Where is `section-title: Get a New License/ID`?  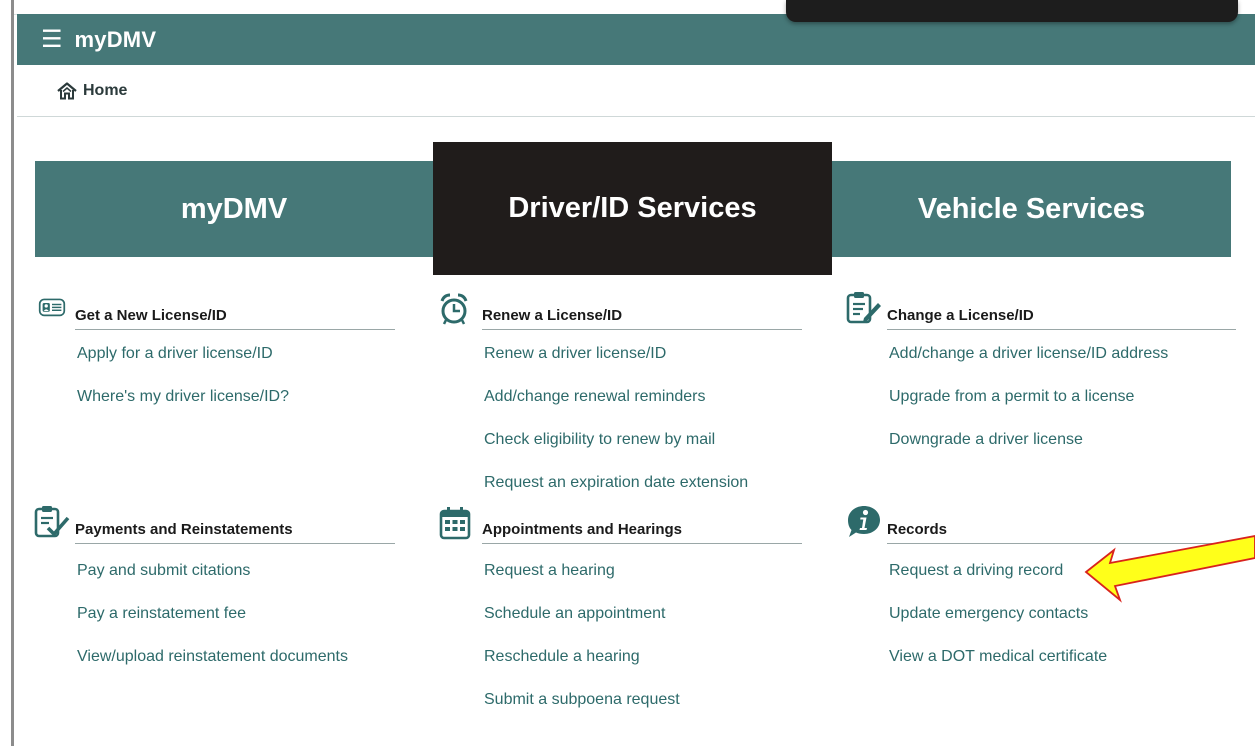
section-title: Get a New License/ID is located at coordinates (235, 317).